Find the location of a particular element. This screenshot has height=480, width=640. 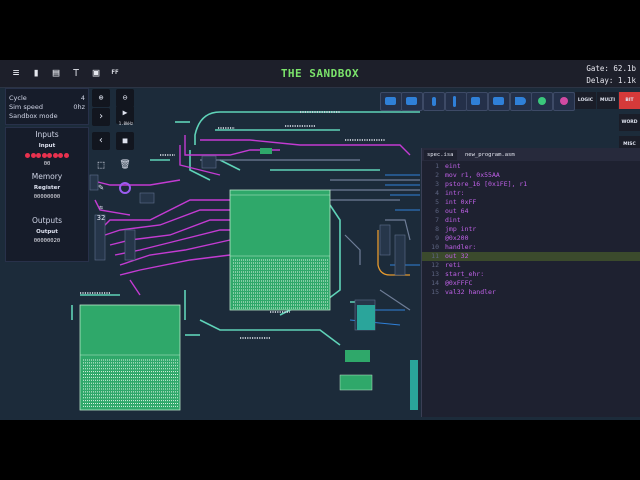

chip-icon: ▣ is located at coordinates (96, 73).